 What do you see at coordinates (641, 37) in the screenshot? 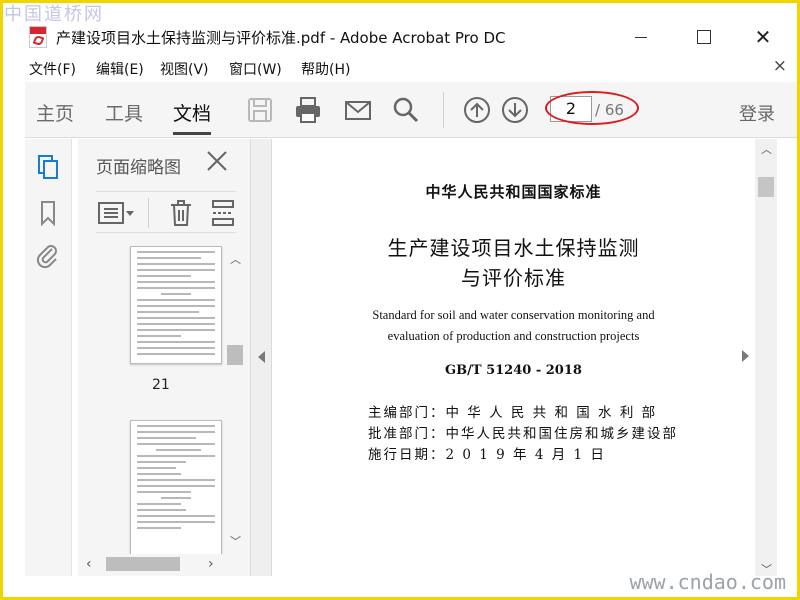
I see `minimize-button` at bounding box center [641, 37].